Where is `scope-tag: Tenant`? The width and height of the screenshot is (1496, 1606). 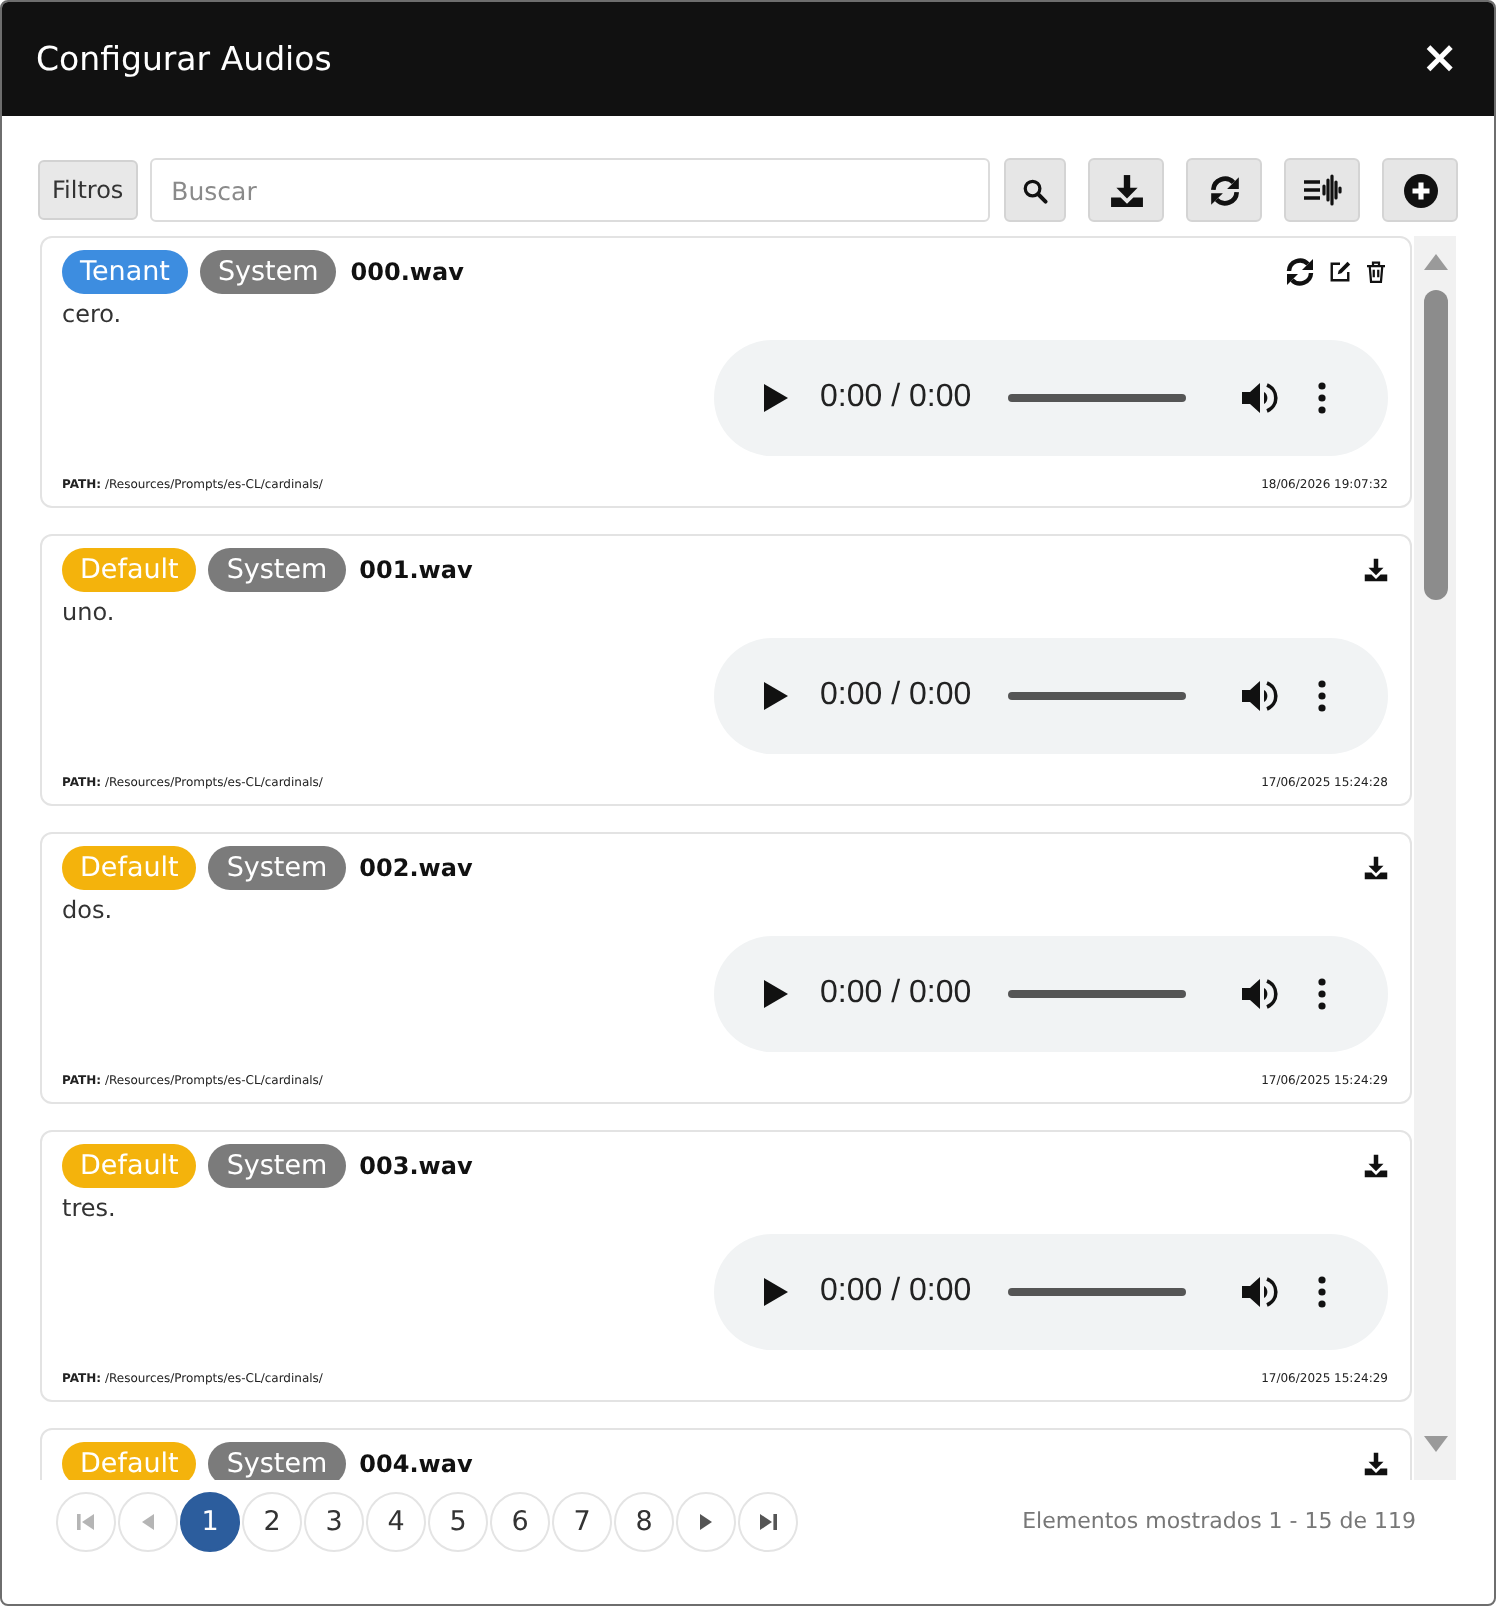
scope-tag: Tenant is located at coordinates (125, 272).